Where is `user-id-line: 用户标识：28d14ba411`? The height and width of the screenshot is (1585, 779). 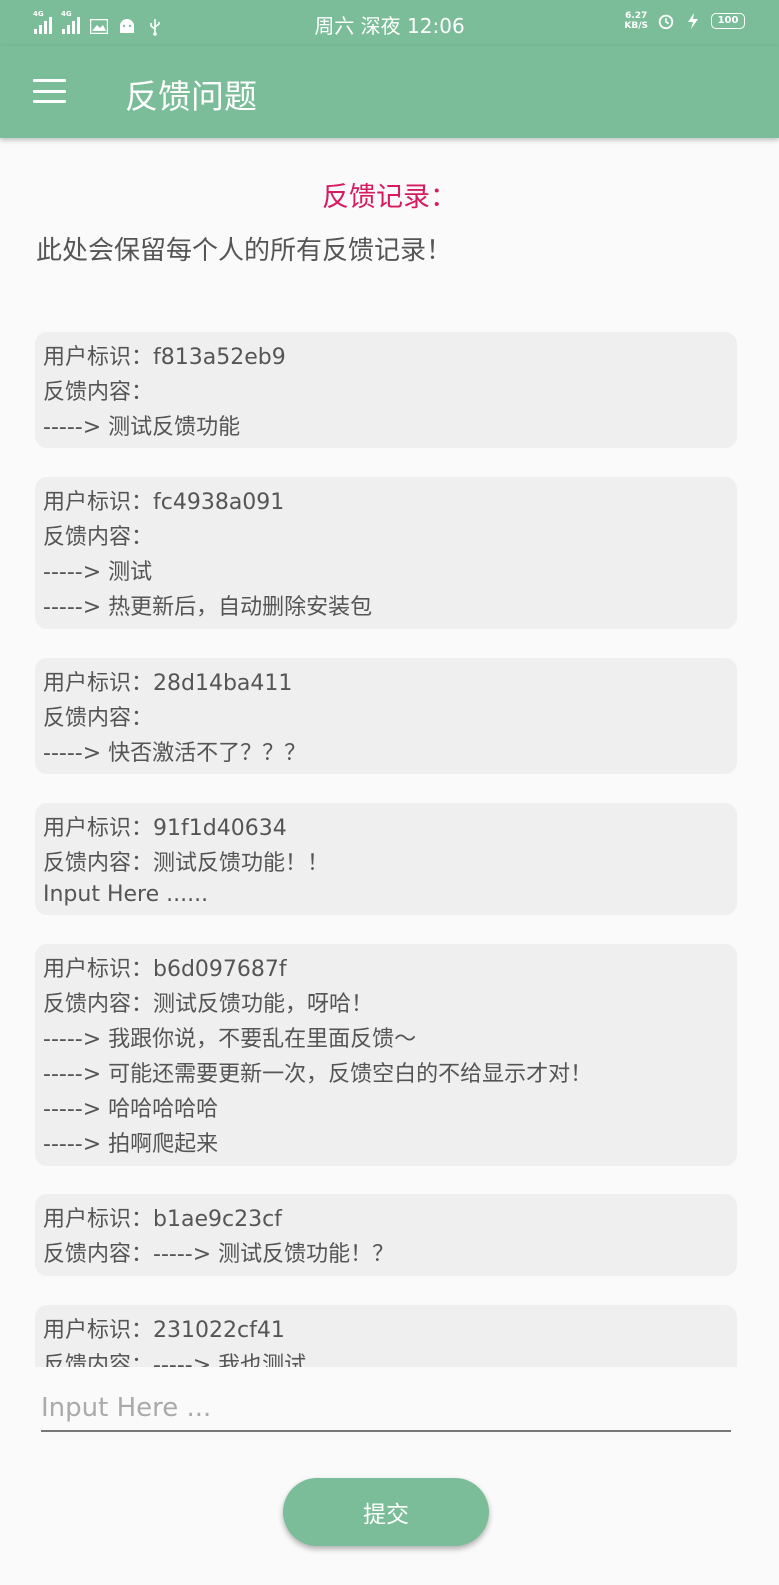 user-id-line: 用户标识：28d14ba411 is located at coordinates (168, 683).